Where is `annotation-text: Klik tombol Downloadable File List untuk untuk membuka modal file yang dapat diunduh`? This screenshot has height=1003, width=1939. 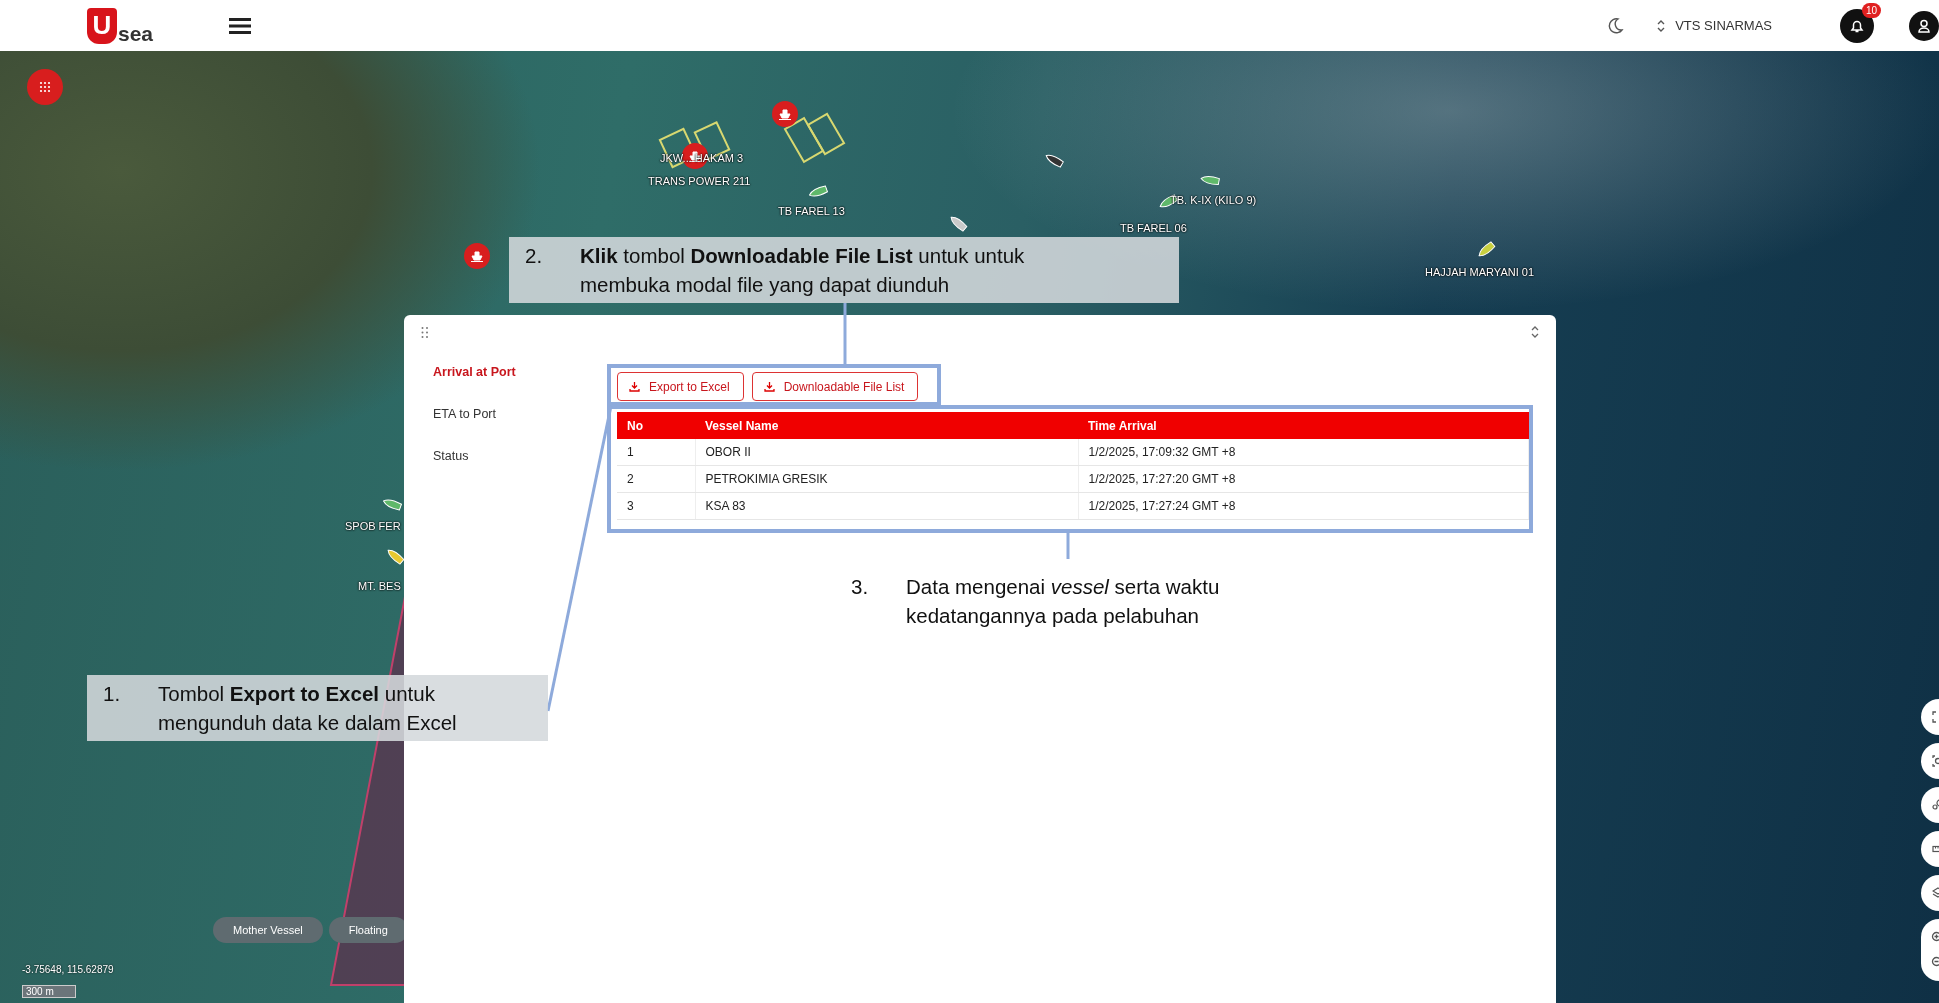
annotation-text: Klik tombol Downloadable File List untuk untuk membuka modal file yang dapat diunduh is located at coordinates (803, 270).